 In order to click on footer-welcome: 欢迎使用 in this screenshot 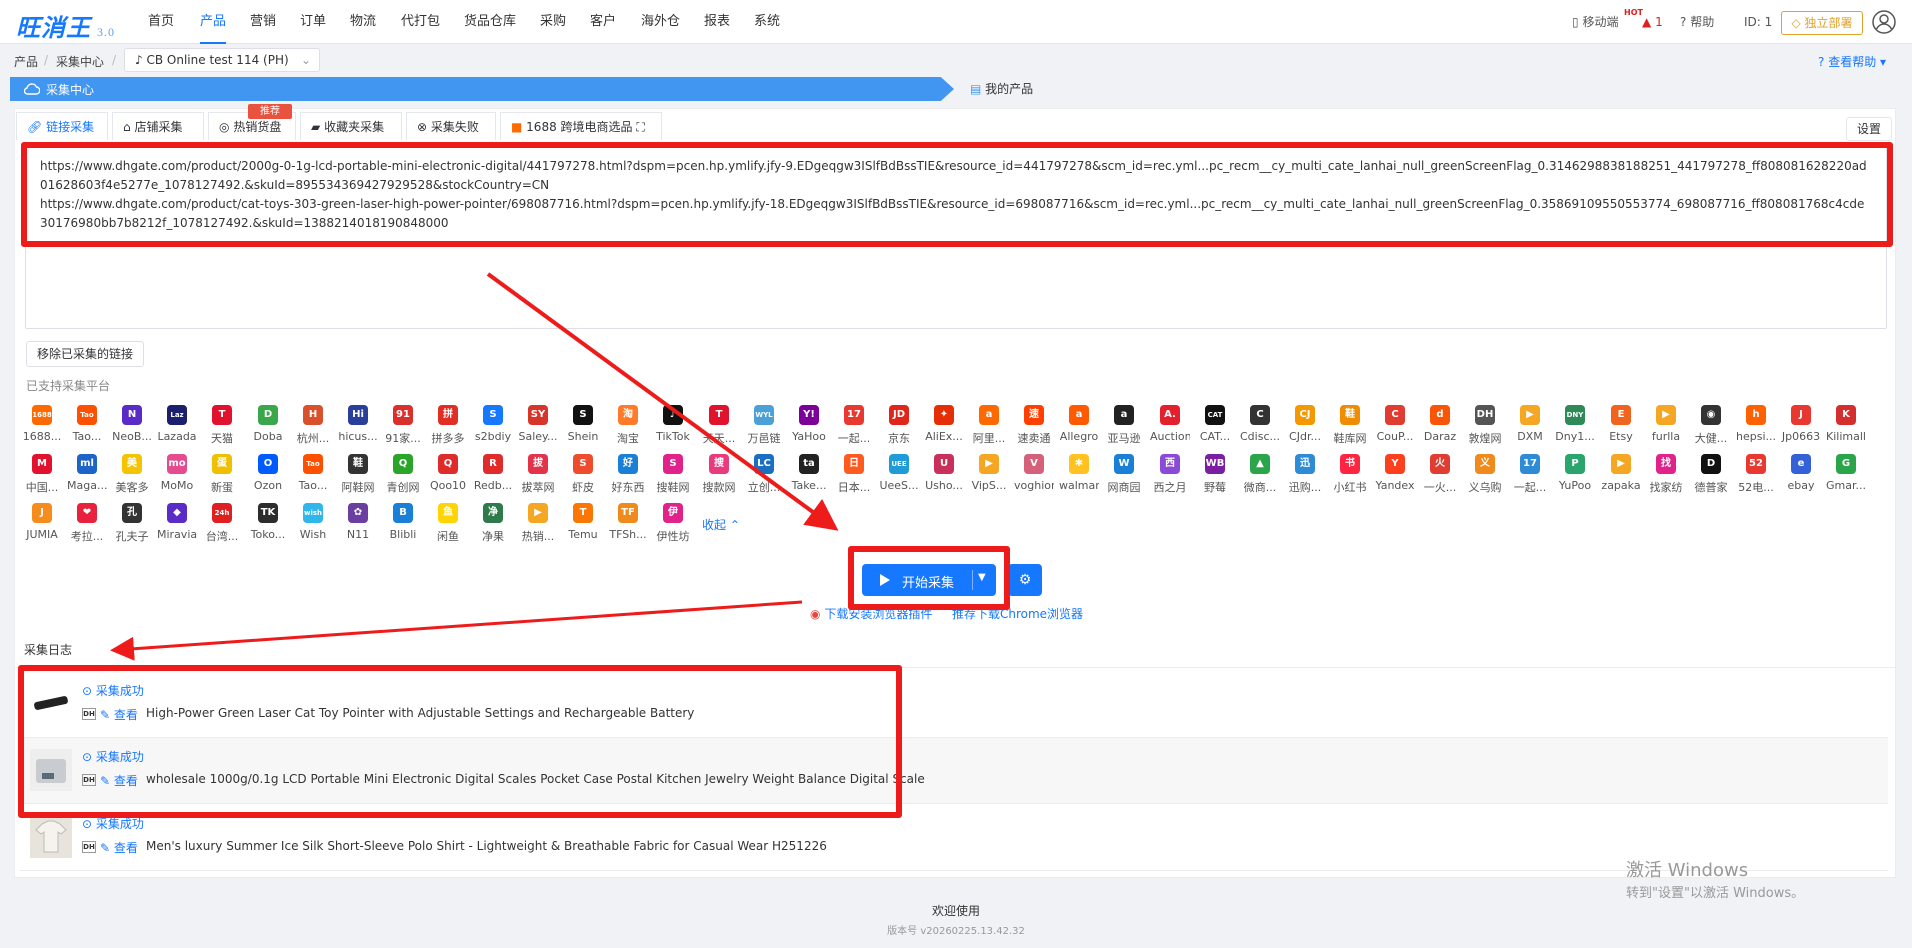, I will do `click(955, 911)`.